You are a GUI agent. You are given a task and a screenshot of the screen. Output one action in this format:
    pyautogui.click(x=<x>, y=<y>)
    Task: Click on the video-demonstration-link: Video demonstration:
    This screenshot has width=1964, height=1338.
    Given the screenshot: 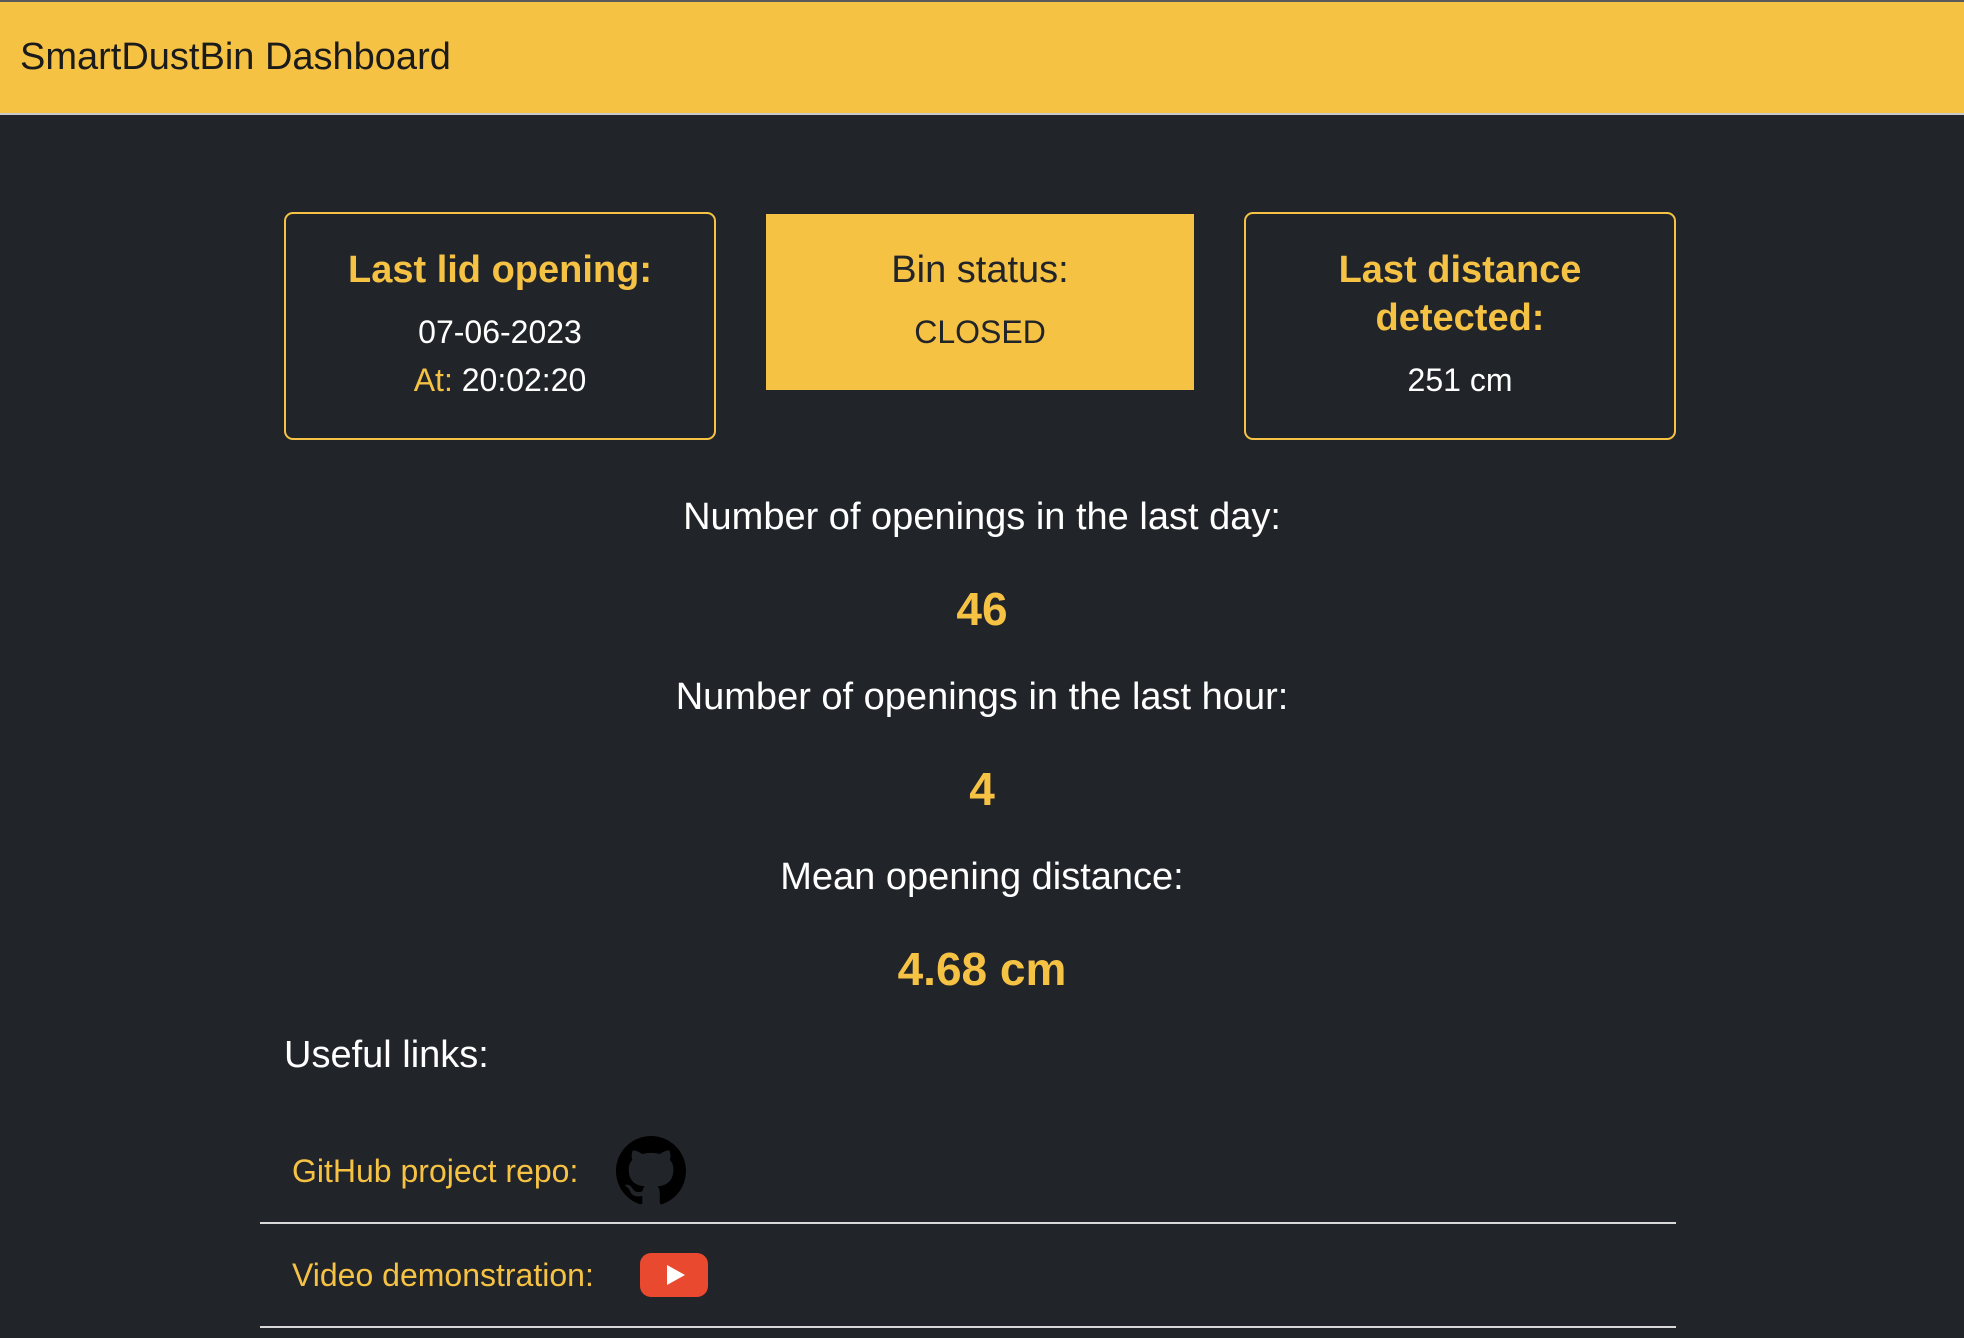 What is the action you would take?
    pyautogui.click(x=443, y=1275)
    